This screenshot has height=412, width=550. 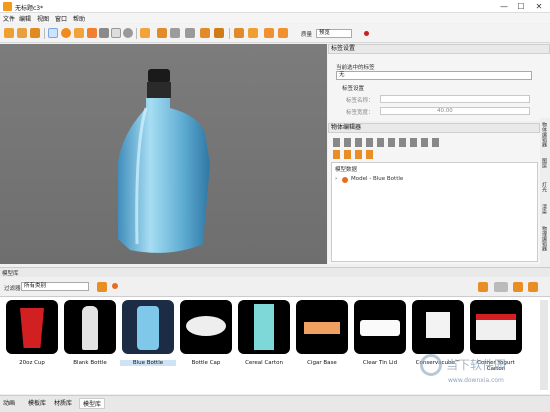 I want to click on zoom-icon, so click(x=66, y=33).